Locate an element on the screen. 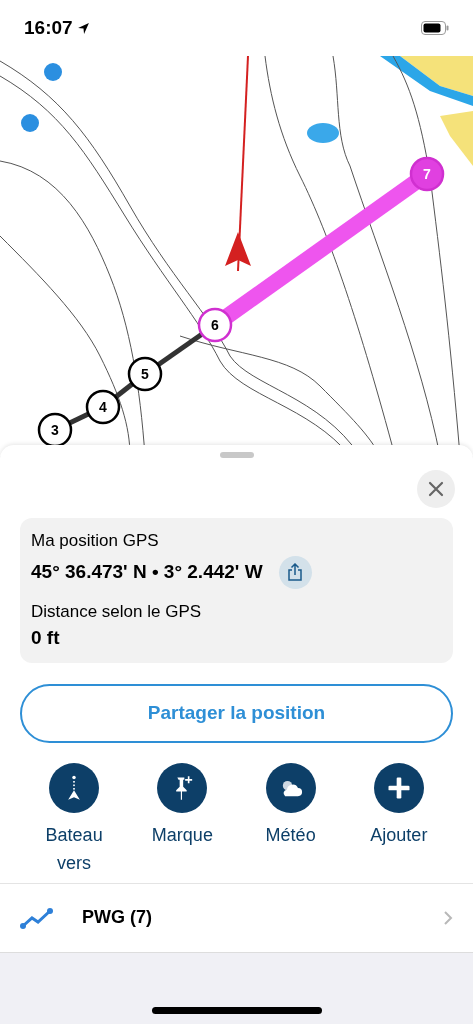  action-button: Marque is located at coordinates (182, 822).